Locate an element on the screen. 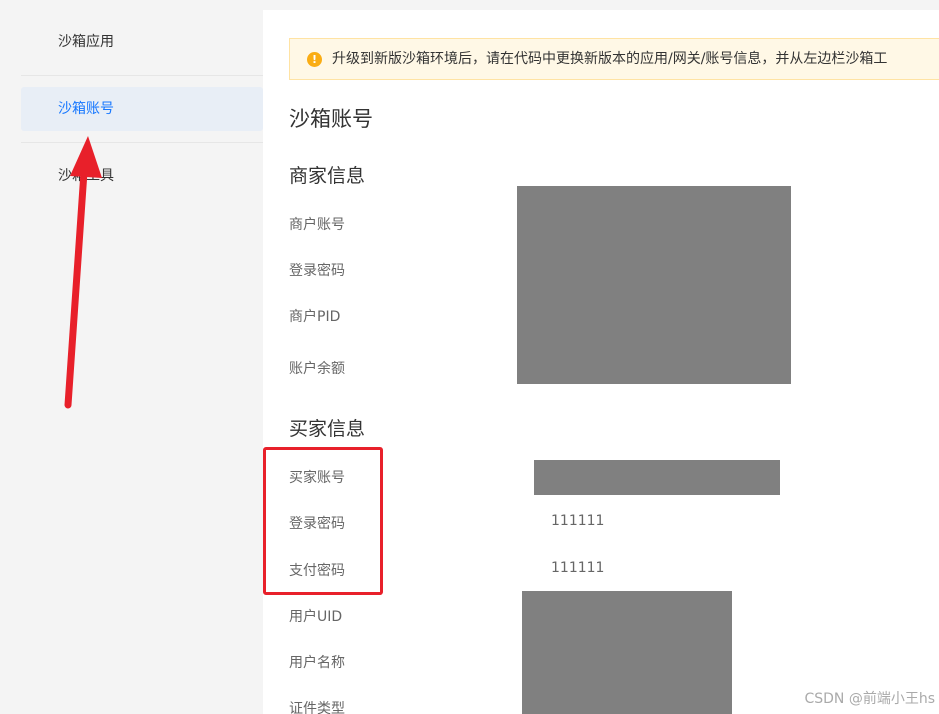 Image resolution: width=939 pixels, height=714 pixels. buyer-section-title: 买家信息 is located at coordinates (327, 429).